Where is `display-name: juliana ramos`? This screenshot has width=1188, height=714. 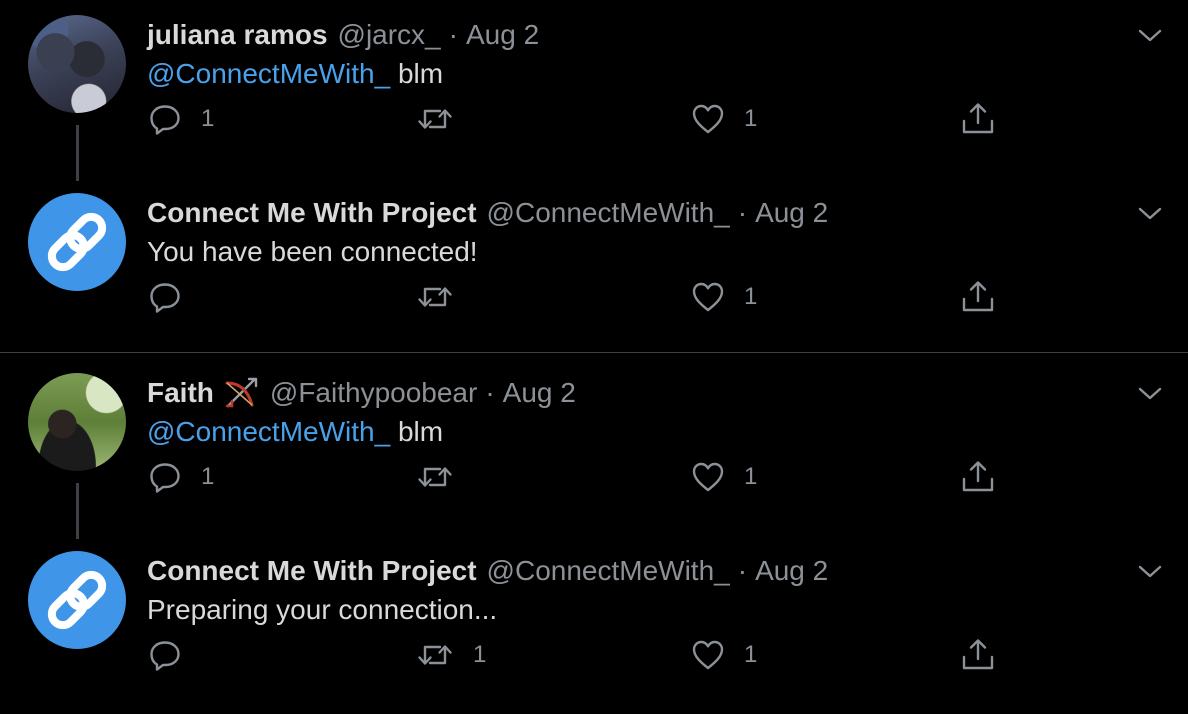
display-name: juliana ramos is located at coordinates (237, 35).